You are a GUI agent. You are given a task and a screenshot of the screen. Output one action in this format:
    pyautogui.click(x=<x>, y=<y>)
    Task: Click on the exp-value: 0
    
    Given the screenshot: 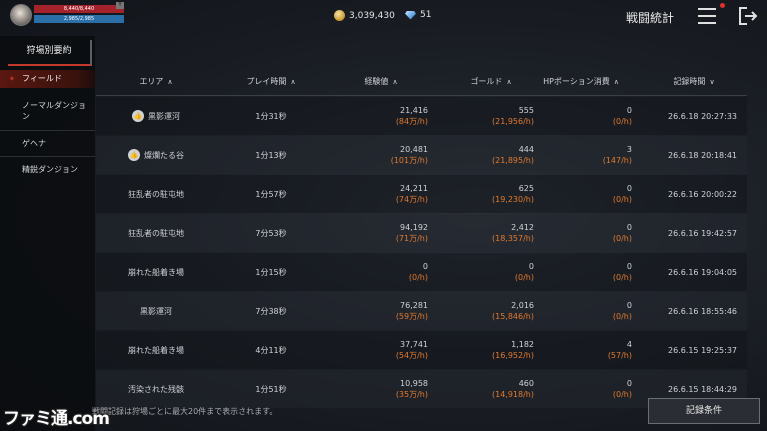 What is the action you would take?
    pyautogui.click(x=425, y=266)
    